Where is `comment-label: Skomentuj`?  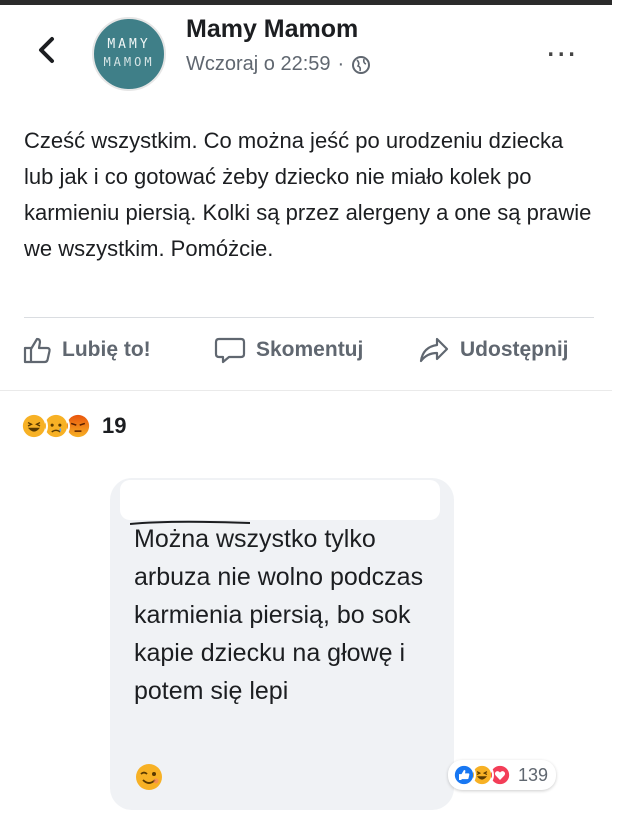
comment-label: Skomentuj is located at coordinates (310, 349).